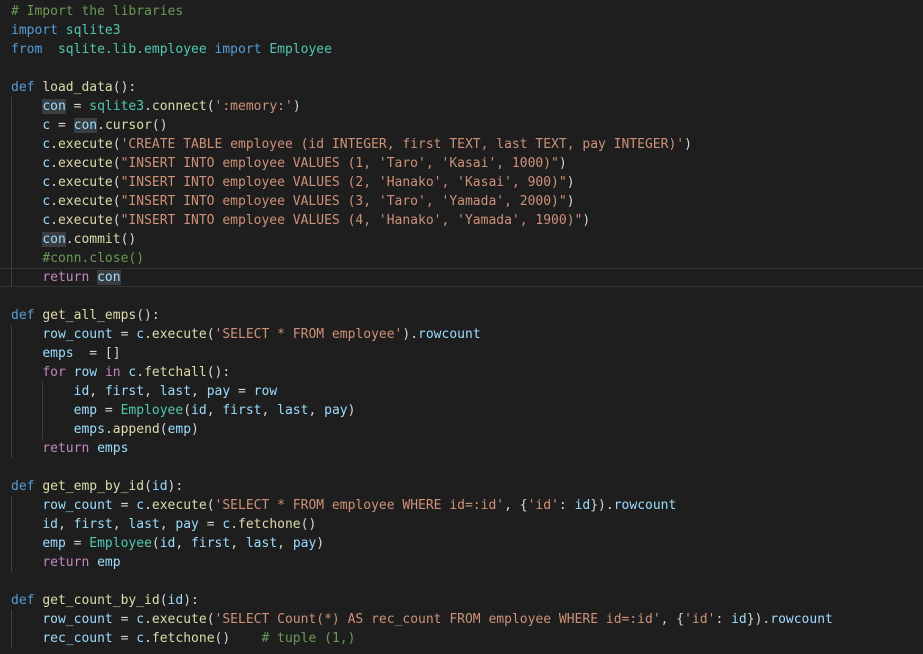 The height and width of the screenshot is (654, 923). Describe the element at coordinates (461, 315) in the screenshot. I see `code-line: def get_all_emps():` at that location.